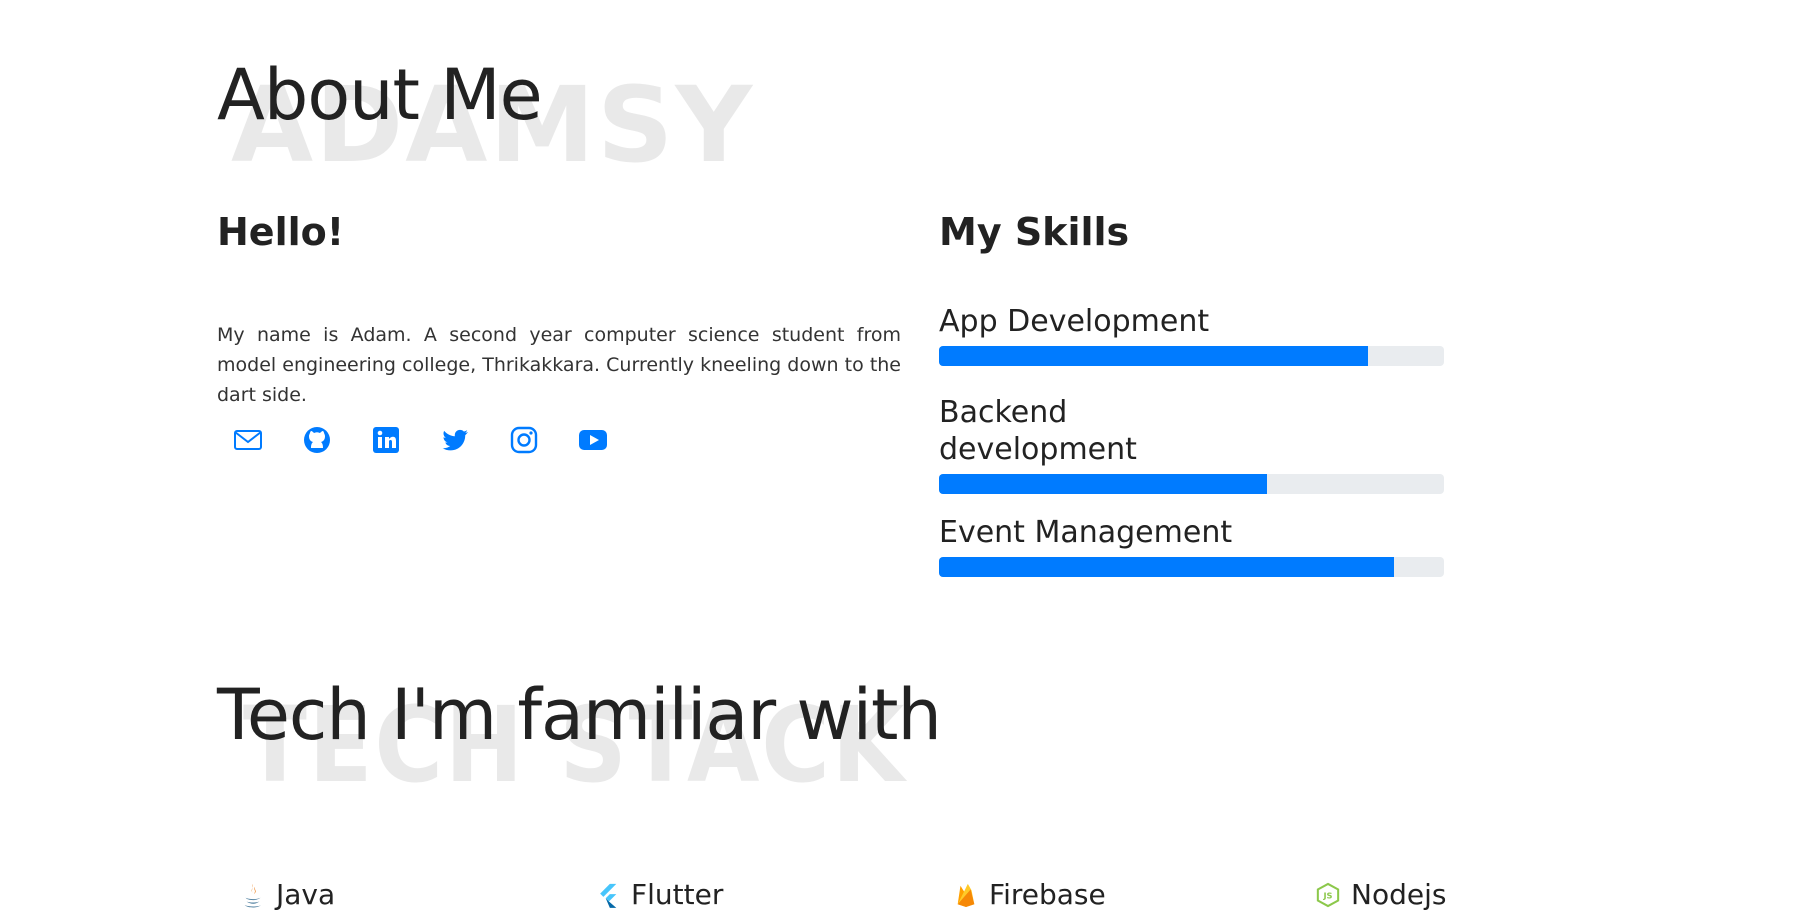  Describe the element at coordinates (845, 896) in the screenshot. I see `tech-list: Java Flutter Firebase JS Nodejs` at that location.